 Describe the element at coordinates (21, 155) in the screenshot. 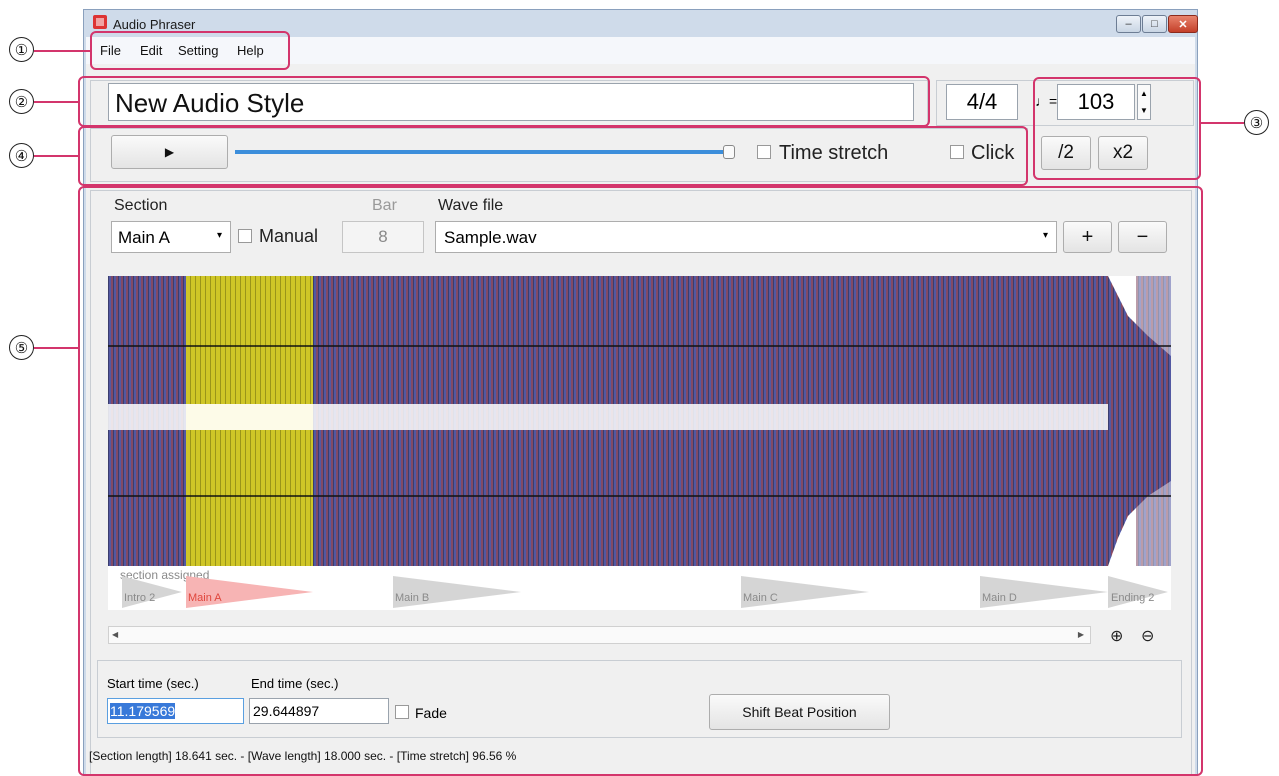

I see `callout-4: ④` at that location.